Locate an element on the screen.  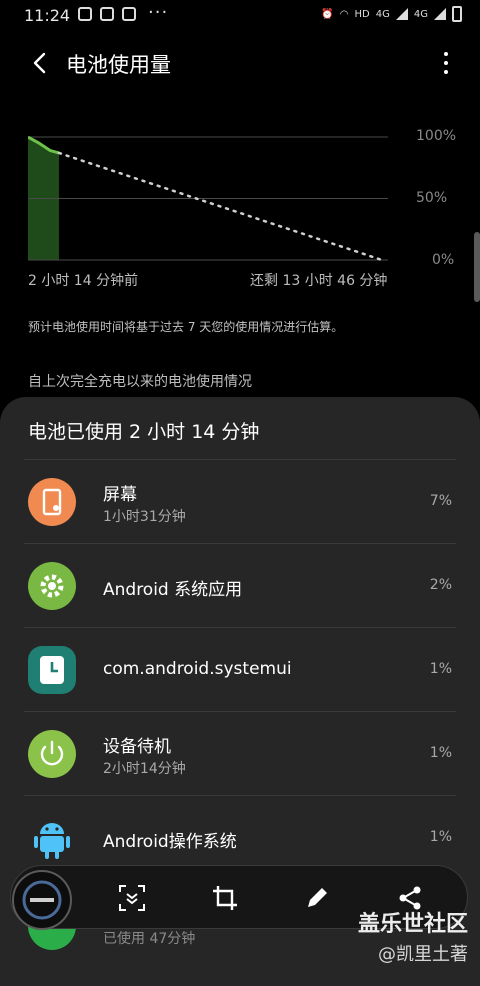
scrollbar is located at coordinates (477, 267).